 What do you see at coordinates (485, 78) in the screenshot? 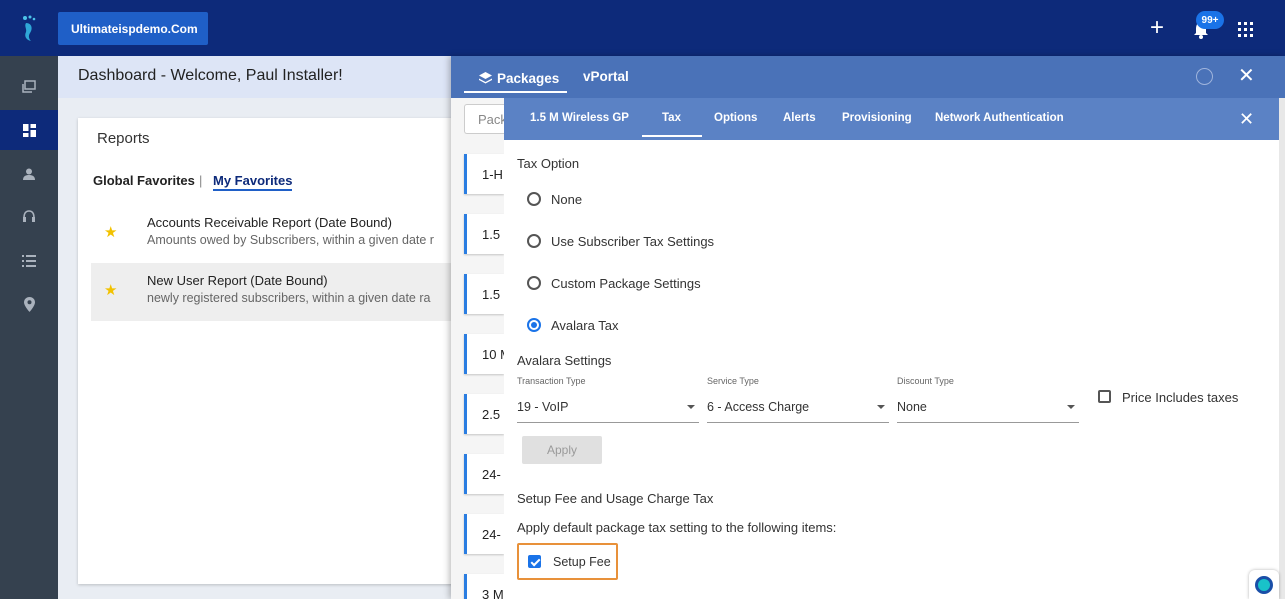
I see `layers-icon` at bounding box center [485, 78].